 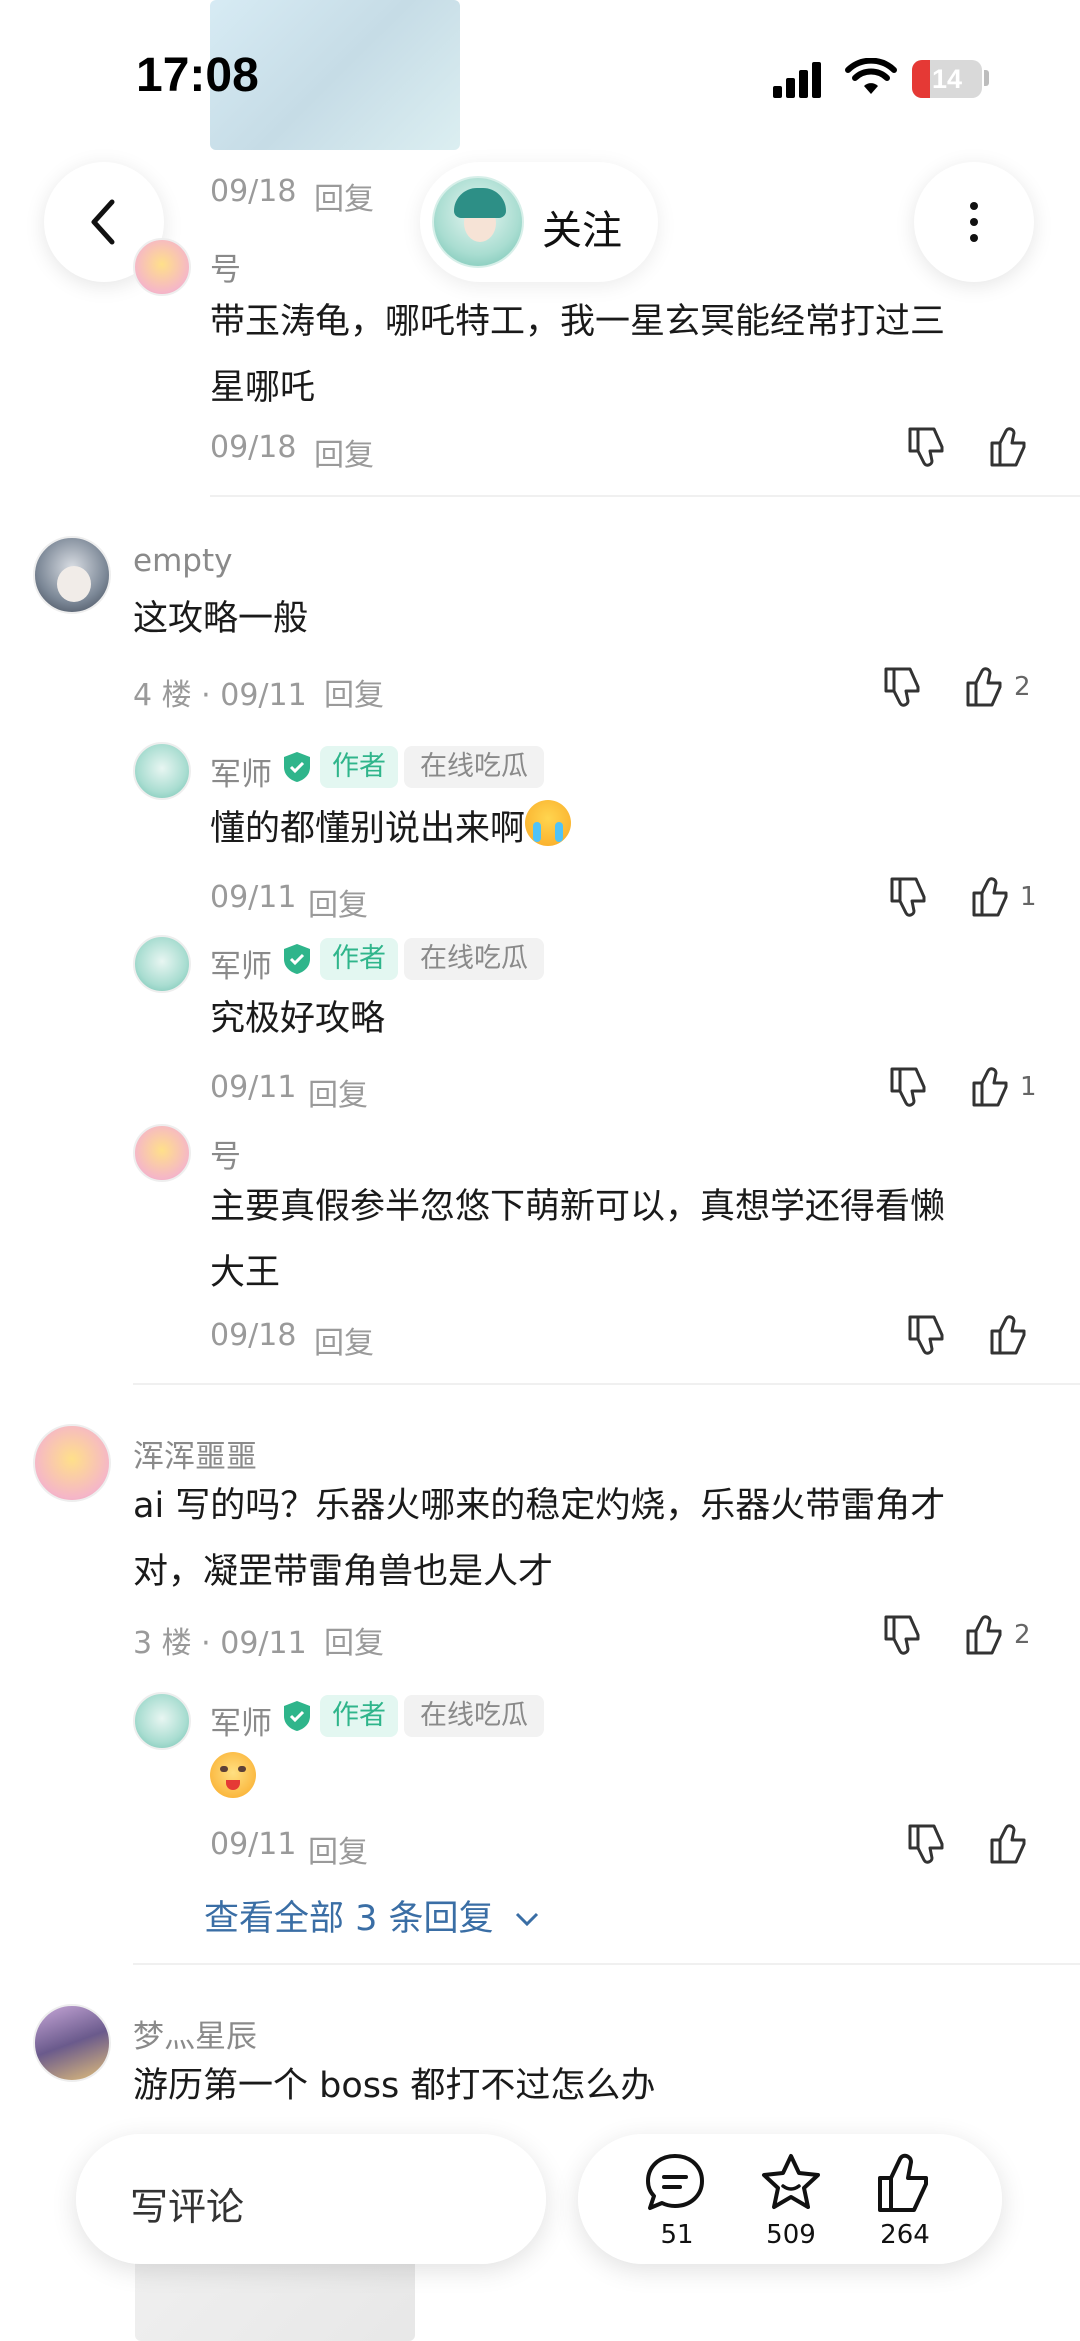 What do you see at coordinates (548, 823) in the screenshot?
I see `crying-emoji-icon` at bounding box center [548, 823].